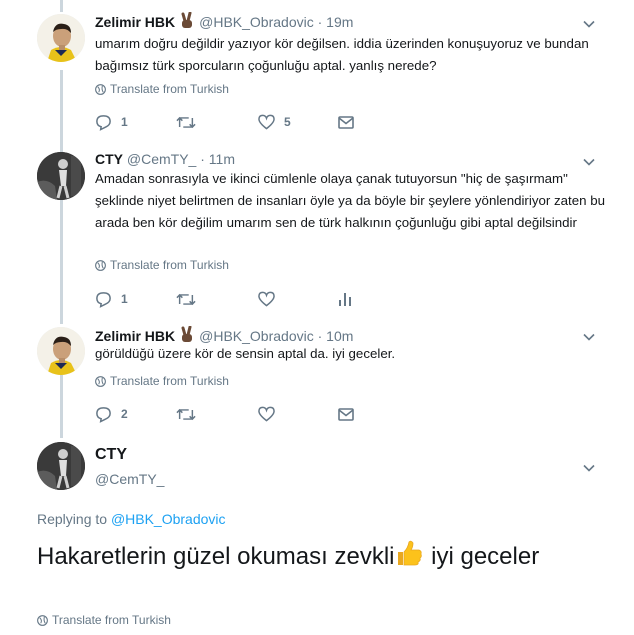 The height and width of the screenshot is (635, 634). Describe the element at coordinates (216, 556) in the screenshot. I see `main-text-part: Hakaretlerin güzel okuması zevkli` at that location.